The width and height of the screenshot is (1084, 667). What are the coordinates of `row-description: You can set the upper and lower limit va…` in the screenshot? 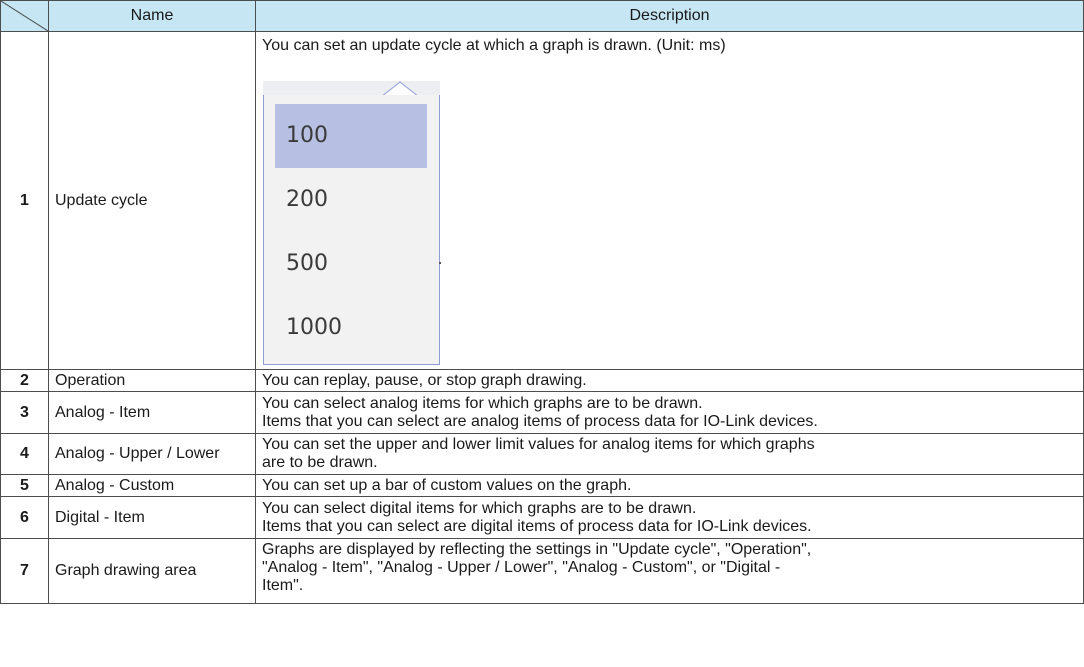 It's located at (669, 454).